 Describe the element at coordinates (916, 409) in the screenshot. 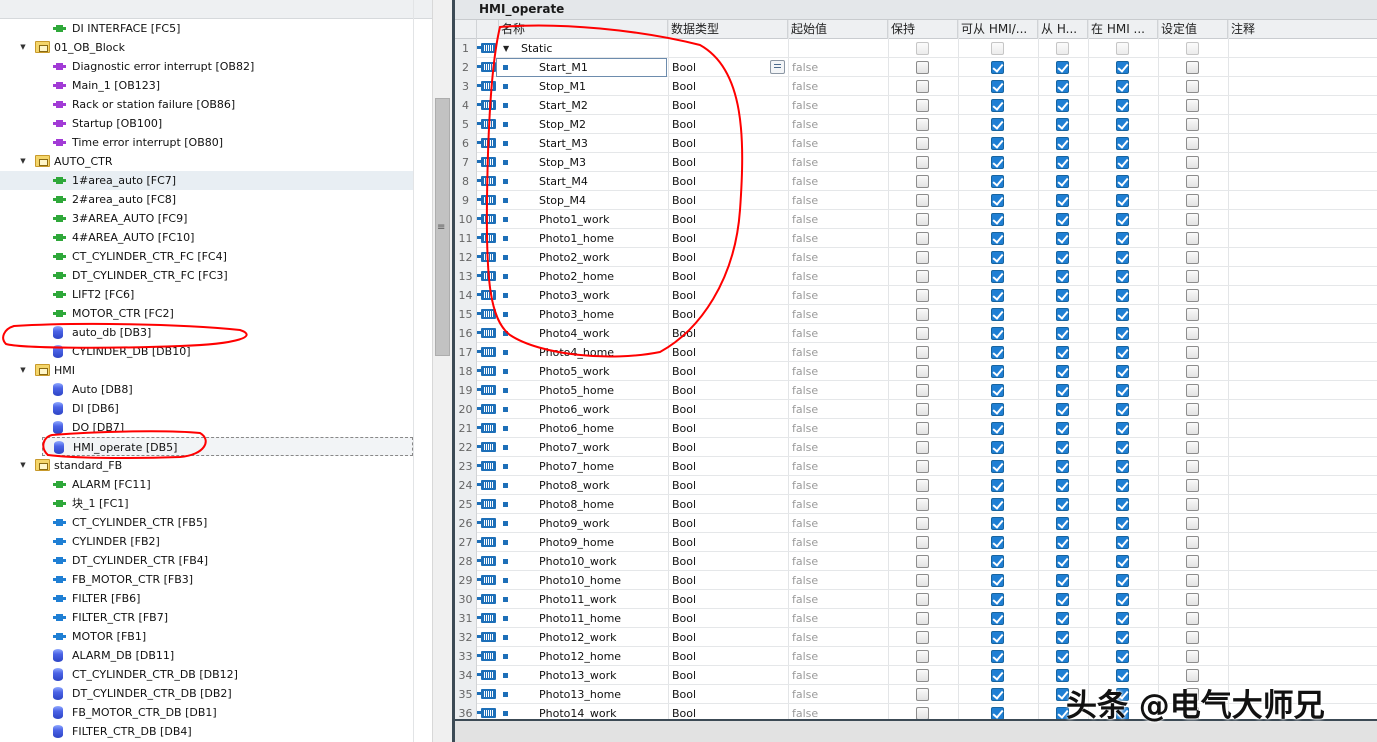

I see `table-row: 20 Photo6_work Bool false` at that location.